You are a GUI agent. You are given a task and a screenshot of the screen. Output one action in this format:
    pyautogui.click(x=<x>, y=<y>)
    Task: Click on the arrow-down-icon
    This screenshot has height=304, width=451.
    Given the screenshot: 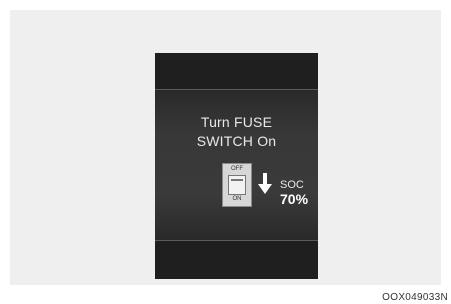 What is the action you would take?
    pyautogui.click(x=265, y=183)
    